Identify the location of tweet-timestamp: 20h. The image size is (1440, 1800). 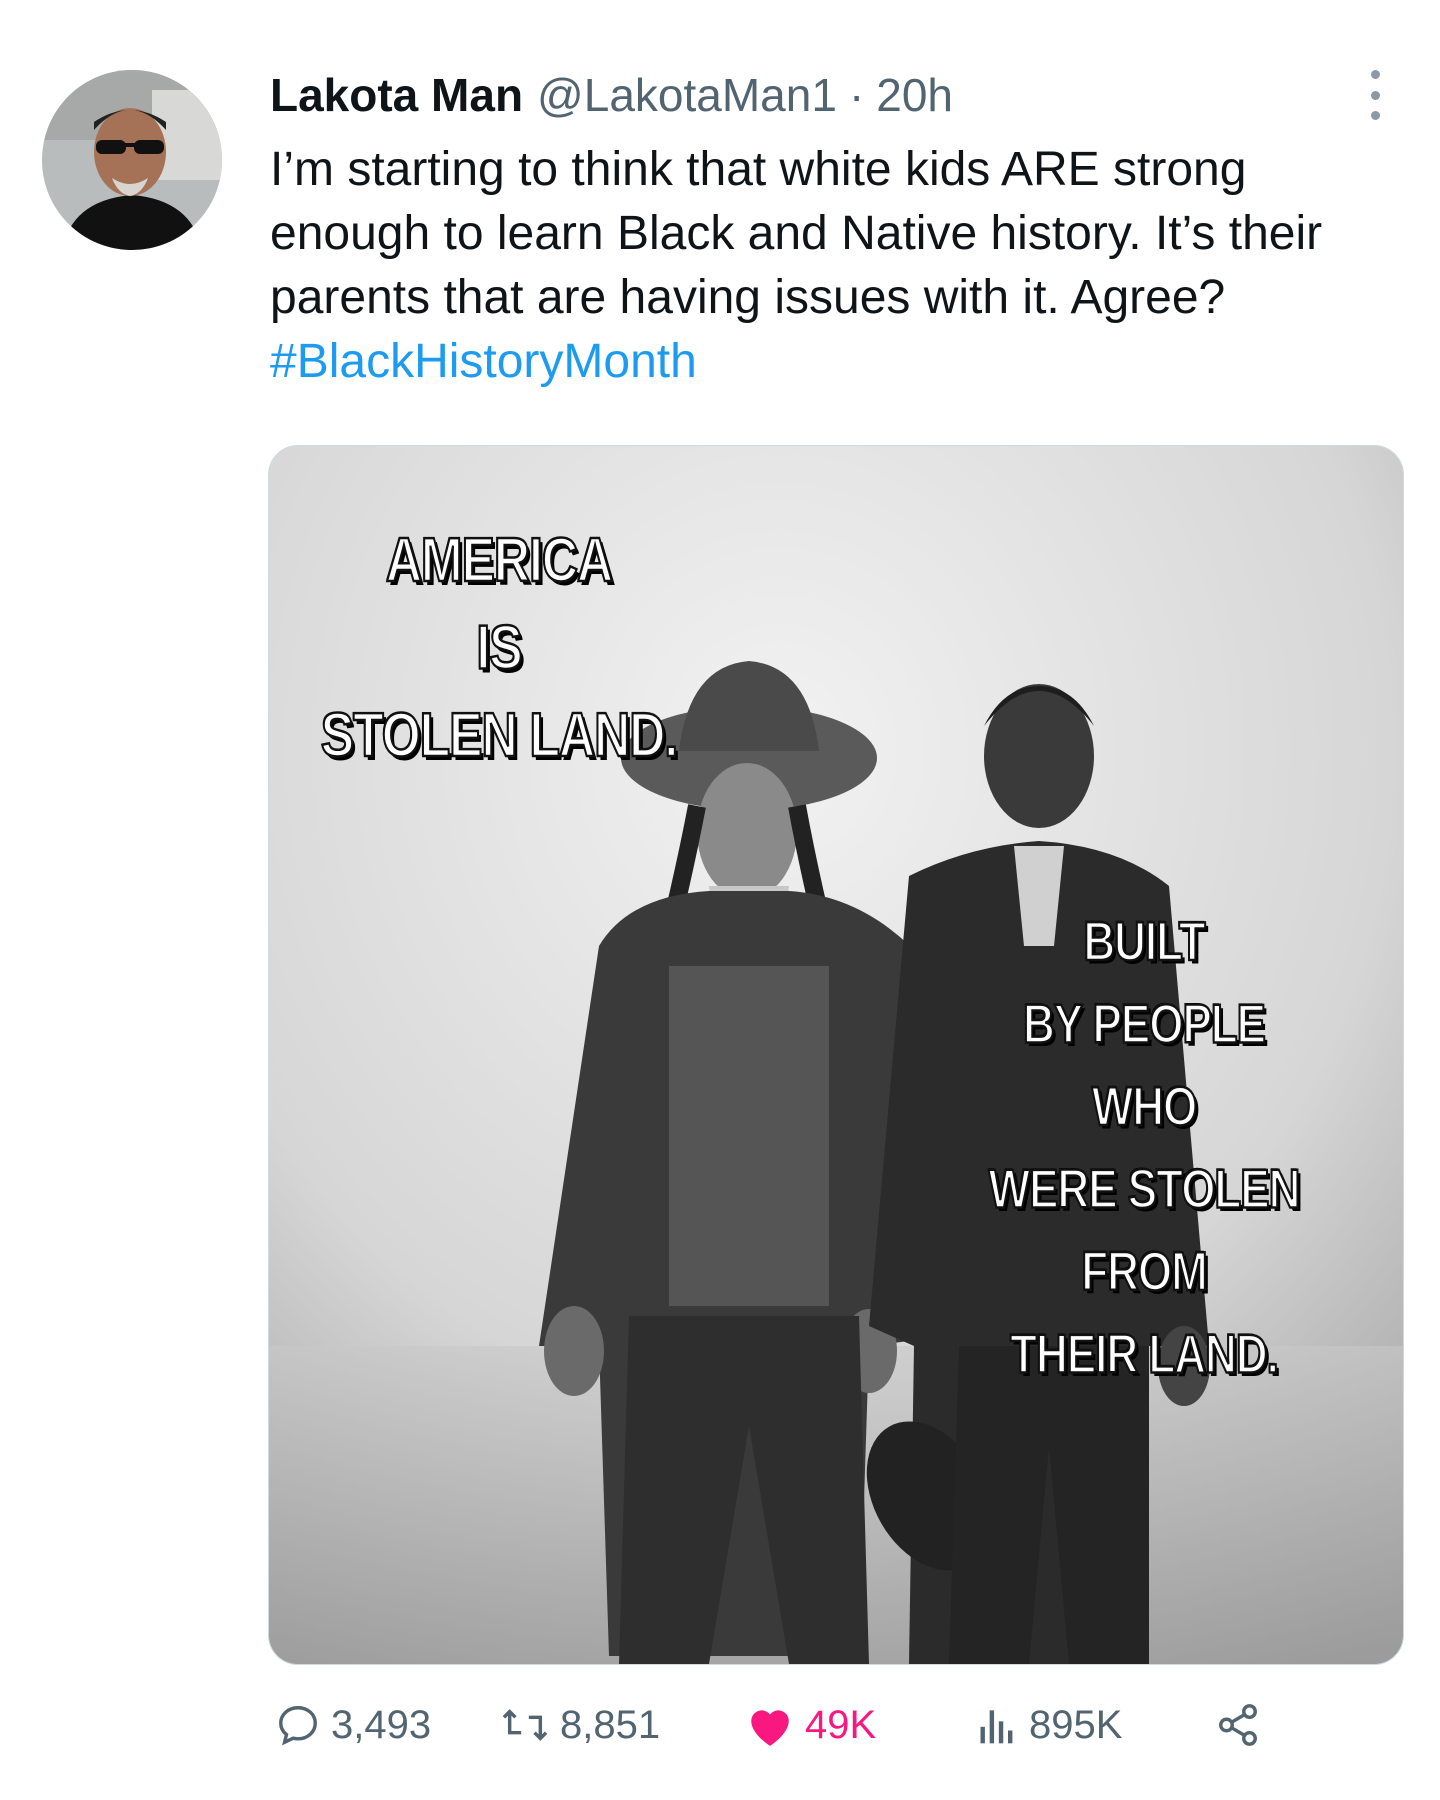
(914, 95).